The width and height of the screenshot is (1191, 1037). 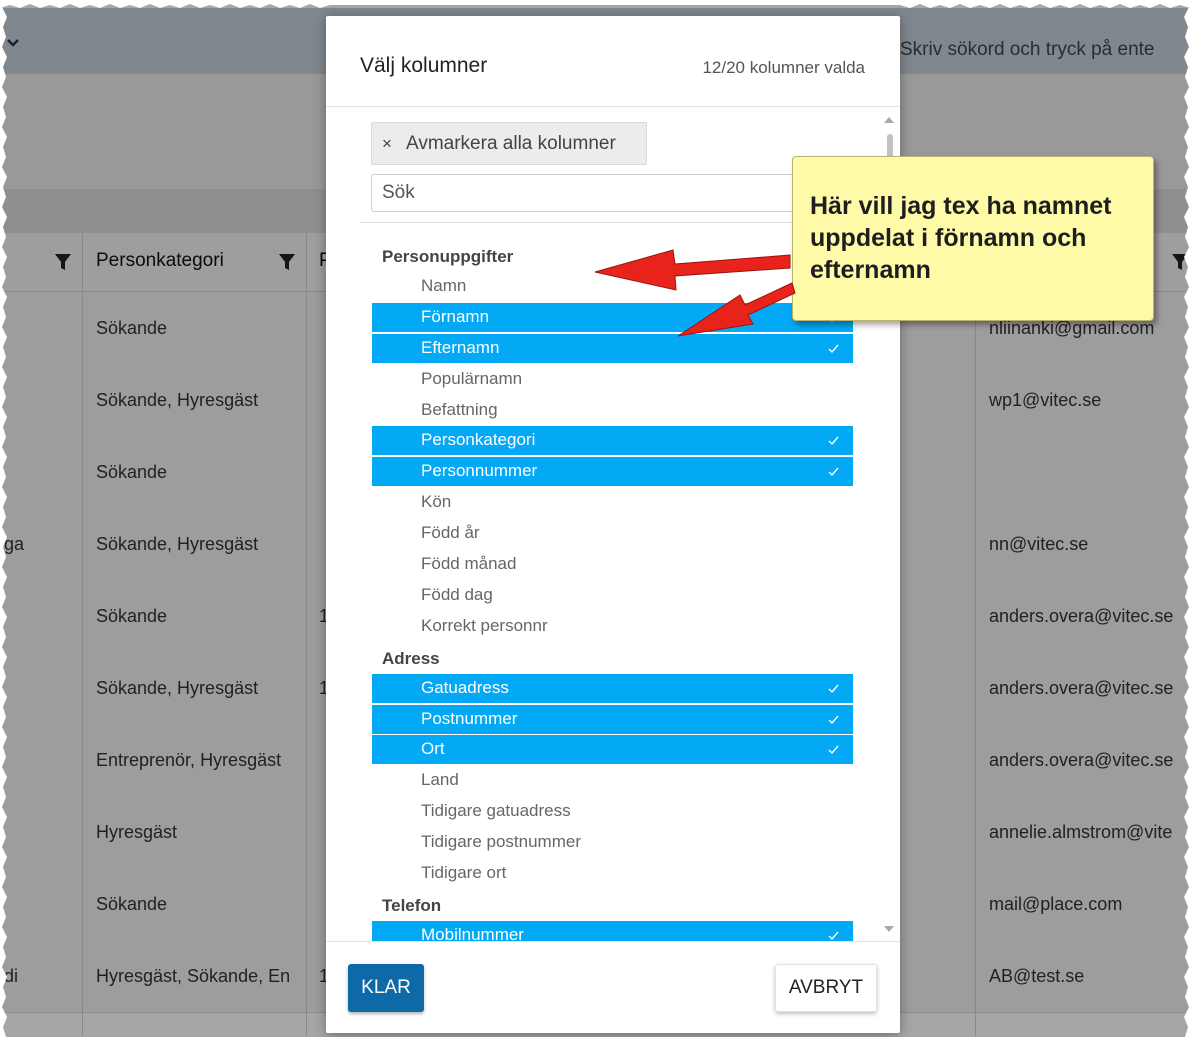 I want to click on column-option-label: Korrekt personnr, so click(x=484, y=625).